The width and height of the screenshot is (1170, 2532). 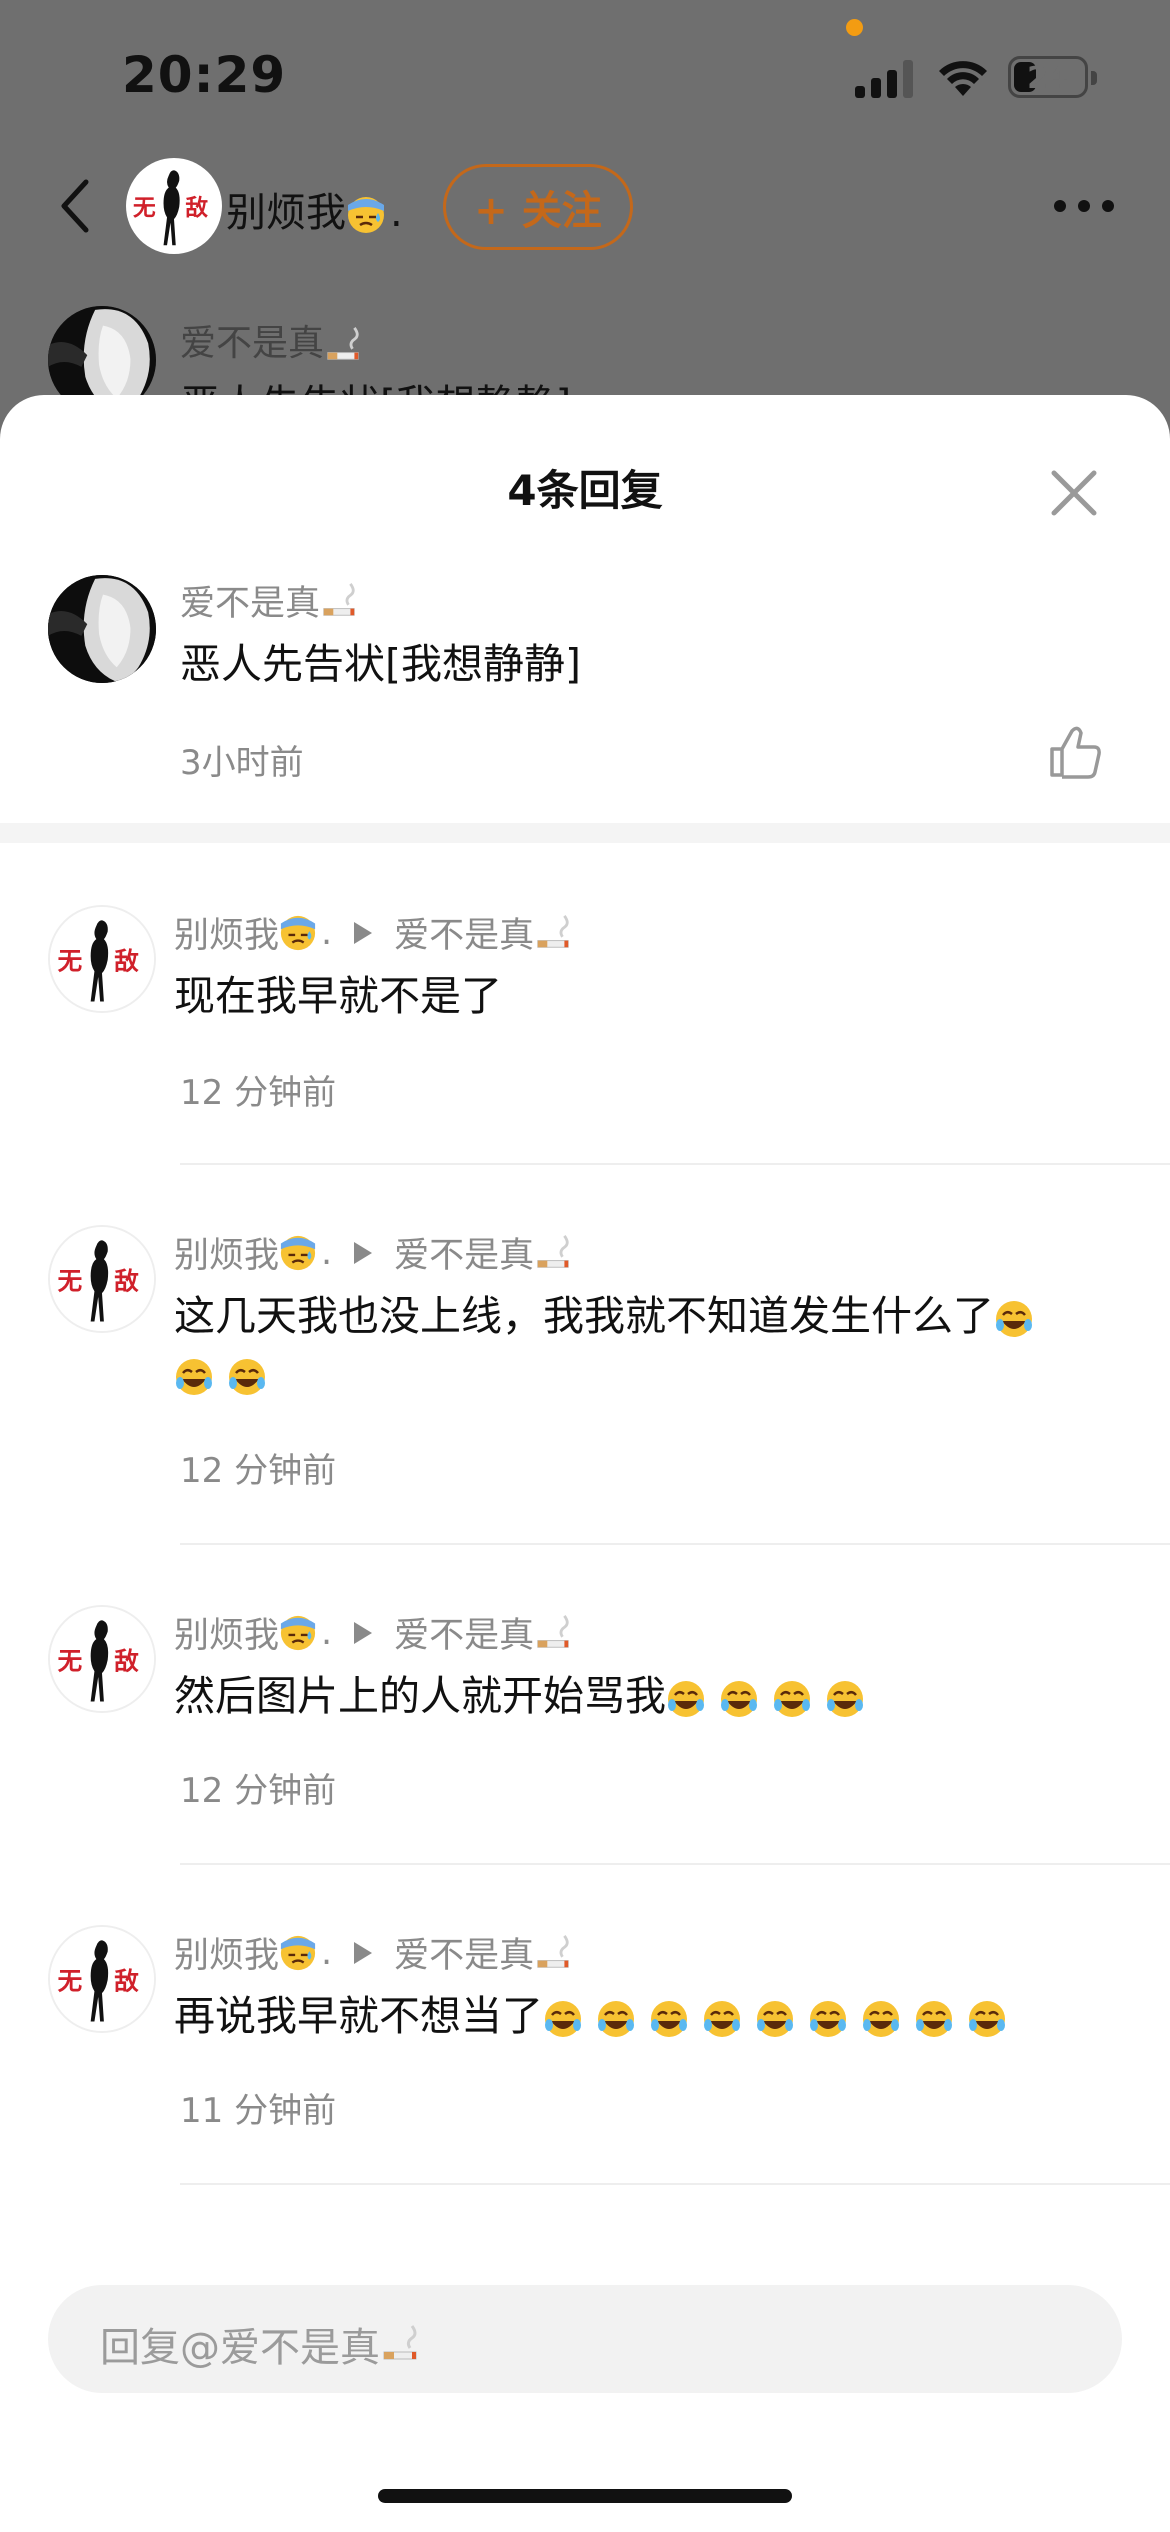 What do you see at coordinates (963, 78) in the screenshot?
I see `wifi-icon` at bounding box center [963, 78].